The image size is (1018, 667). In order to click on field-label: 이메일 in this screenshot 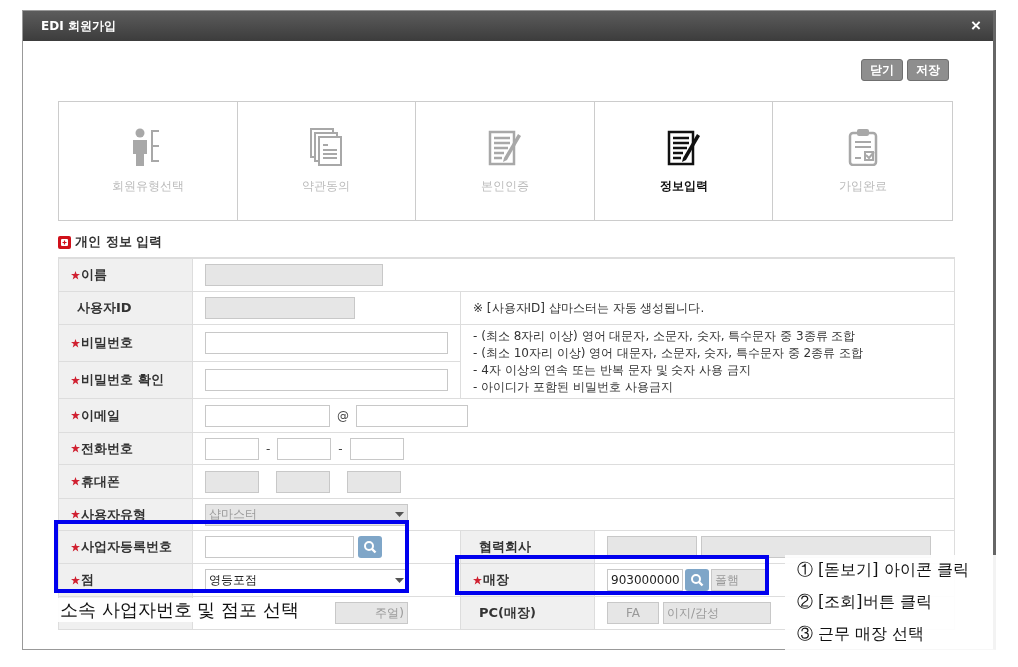, I will do `click(100, 415)`.